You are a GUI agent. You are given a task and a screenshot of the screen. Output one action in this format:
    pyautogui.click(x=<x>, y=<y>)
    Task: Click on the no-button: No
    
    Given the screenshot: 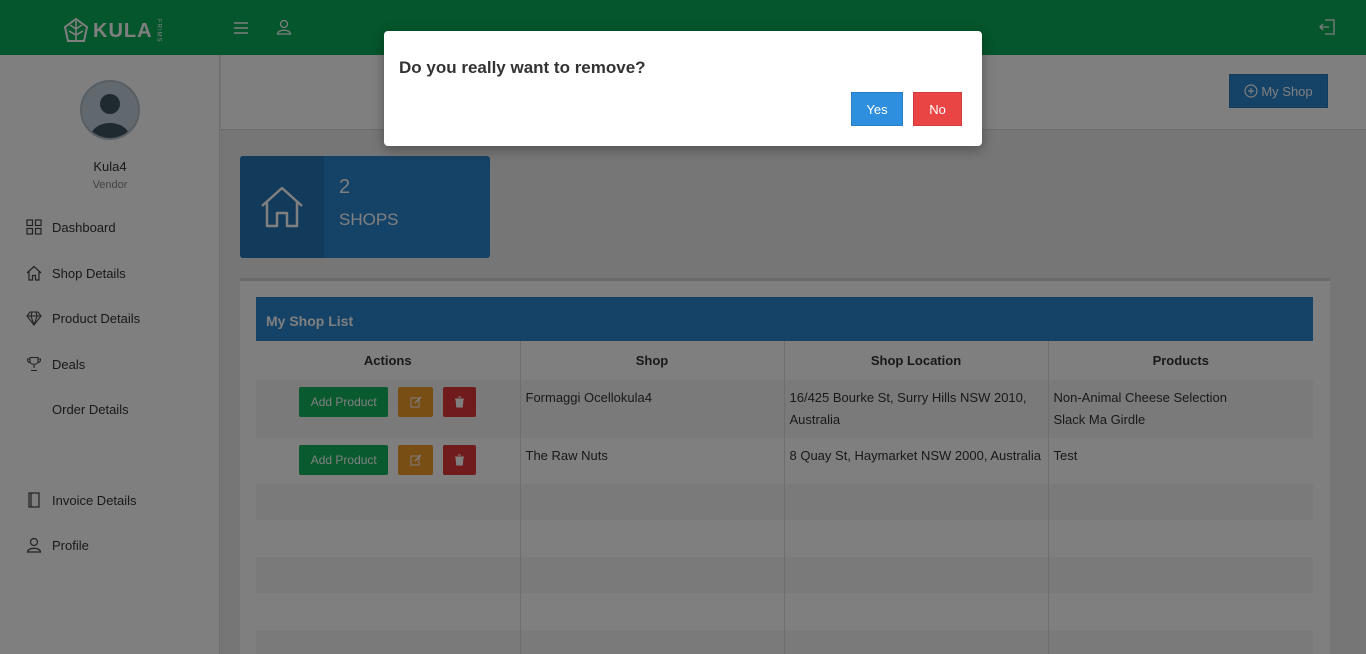 What is the action you would take?
    pyautogui.click(x=937, y=109)
    